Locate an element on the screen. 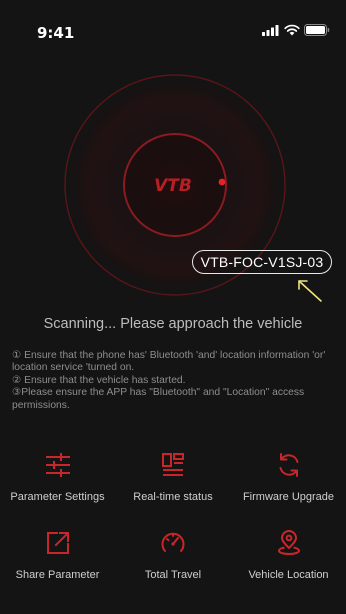 The image size is (346, 614). scanning-message: Scanning... Please approach the vehicle is located at coordinates (173, 324).